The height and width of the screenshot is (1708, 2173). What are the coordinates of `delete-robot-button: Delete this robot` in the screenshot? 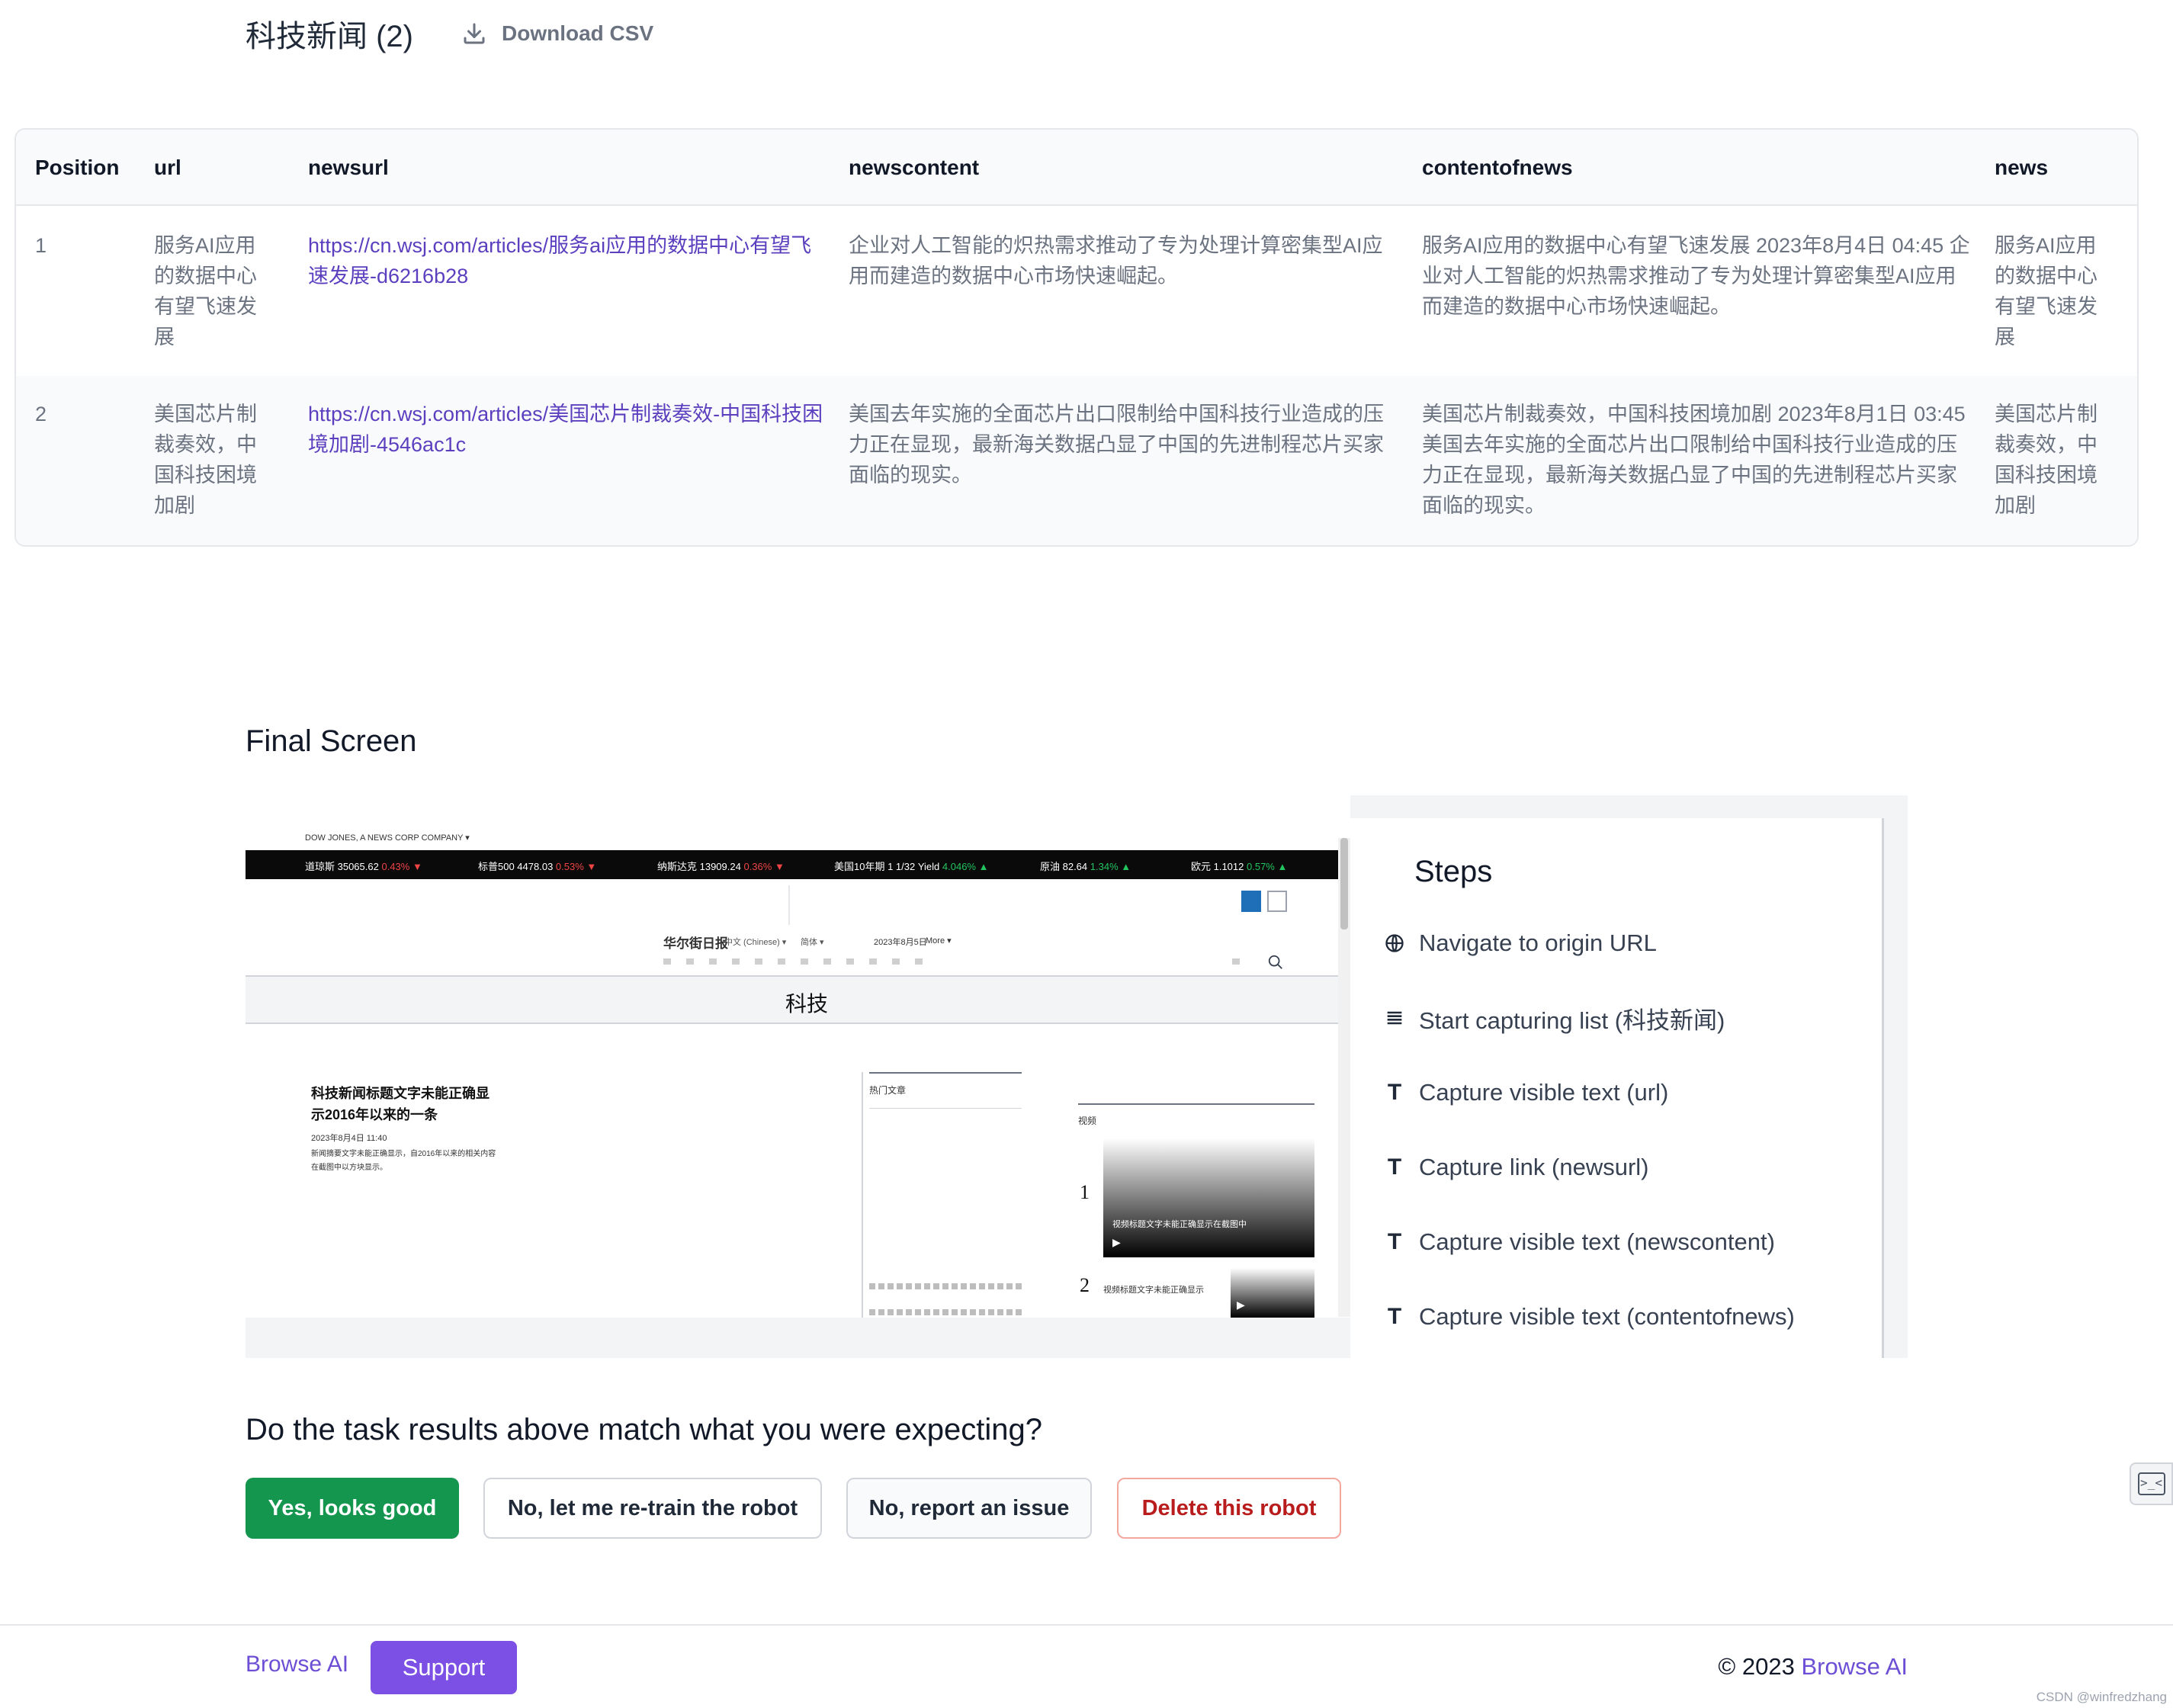 It's located at (1229, 1508).